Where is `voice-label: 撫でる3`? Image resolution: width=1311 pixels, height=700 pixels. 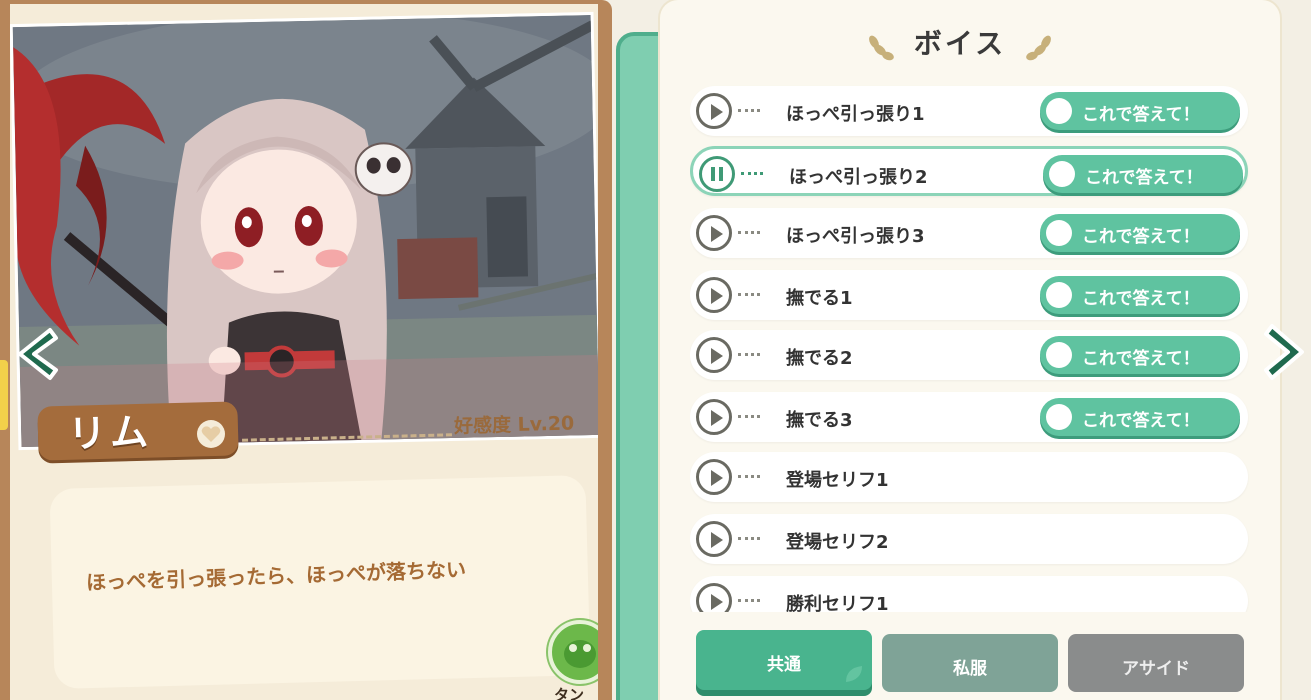 voice-label: 撫でる3 is located at coordinates (819, 420).